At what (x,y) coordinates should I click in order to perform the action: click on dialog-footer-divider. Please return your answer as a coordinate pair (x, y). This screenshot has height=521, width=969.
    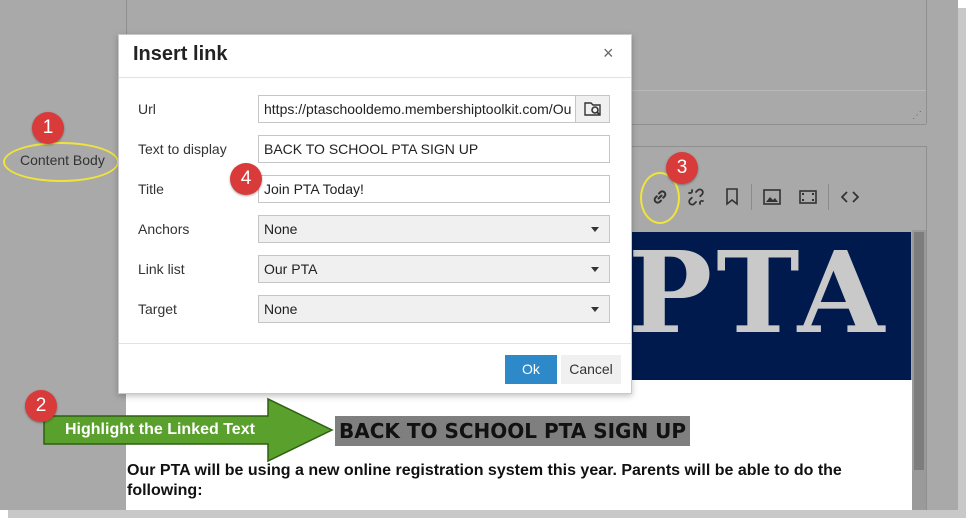
    Looking at the image, I should click on (375, 343).